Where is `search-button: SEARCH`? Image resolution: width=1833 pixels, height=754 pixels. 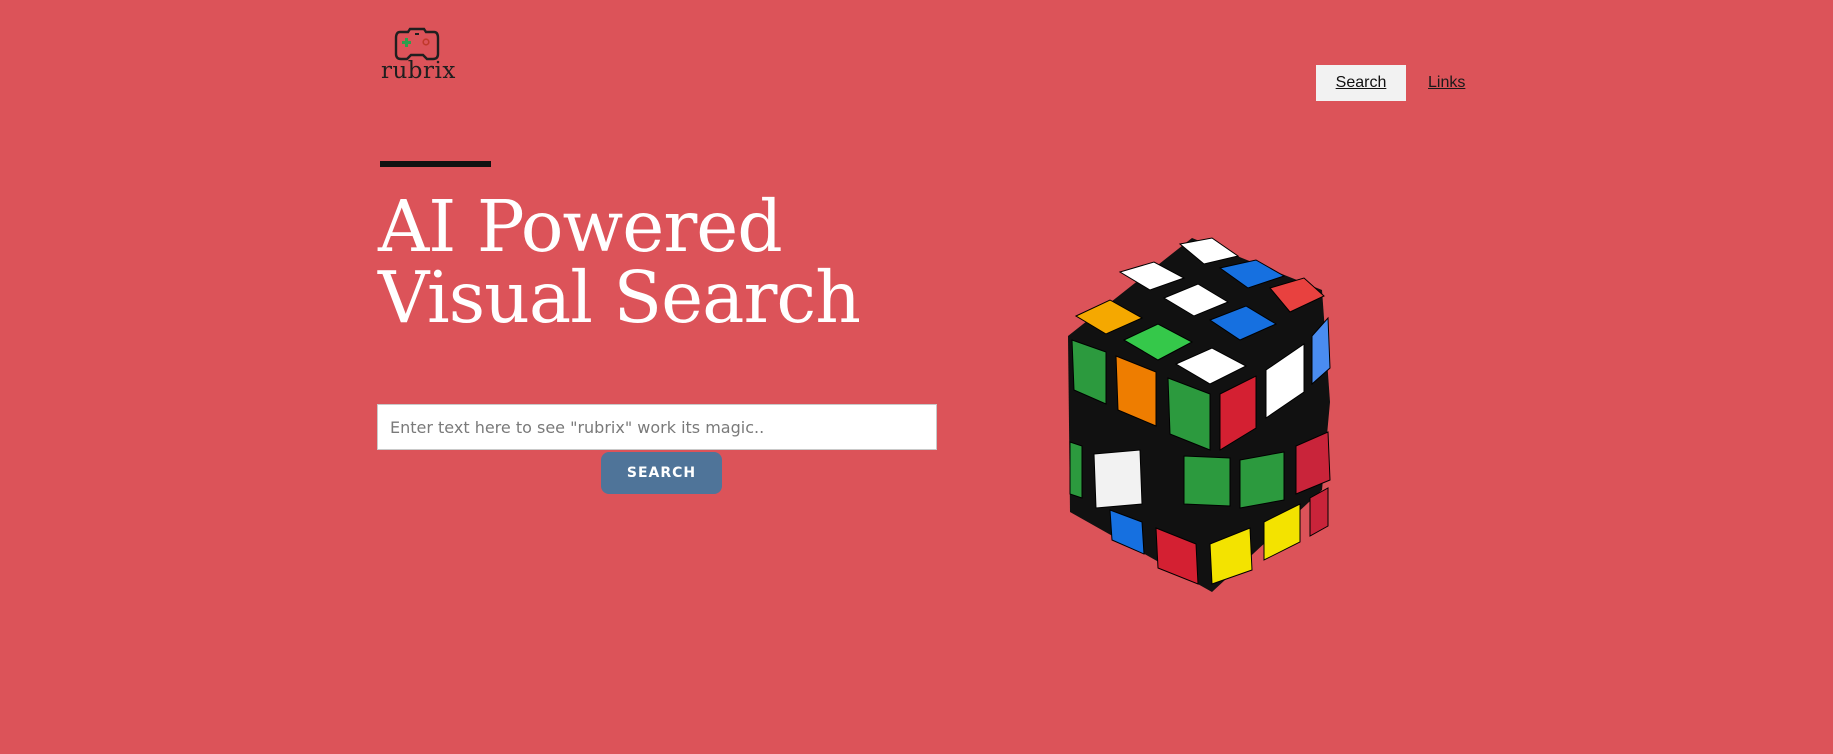 search-button: SEARCH is located at coordinates (661, 473).